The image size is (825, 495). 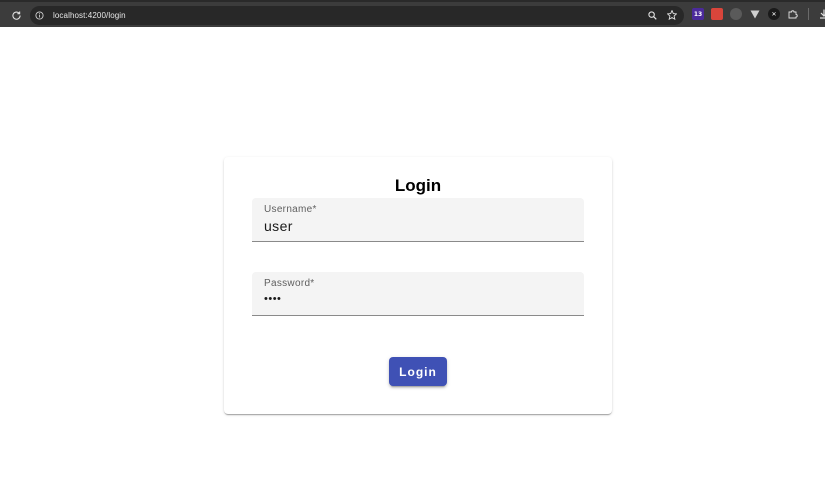 I want to click on extension-badge: 13, so click(x=698, y=14).